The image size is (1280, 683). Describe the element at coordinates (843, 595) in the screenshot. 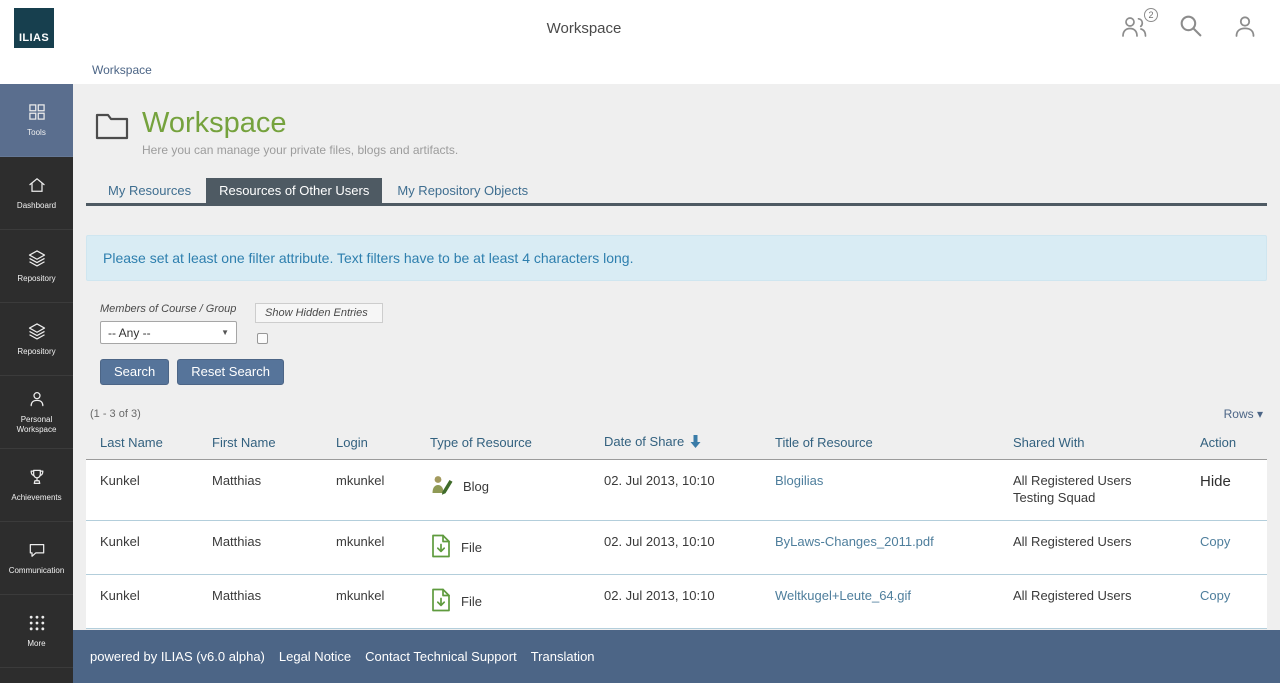

I see `resource-title-link: Weltkugel+Leute_64.gif` at that location.